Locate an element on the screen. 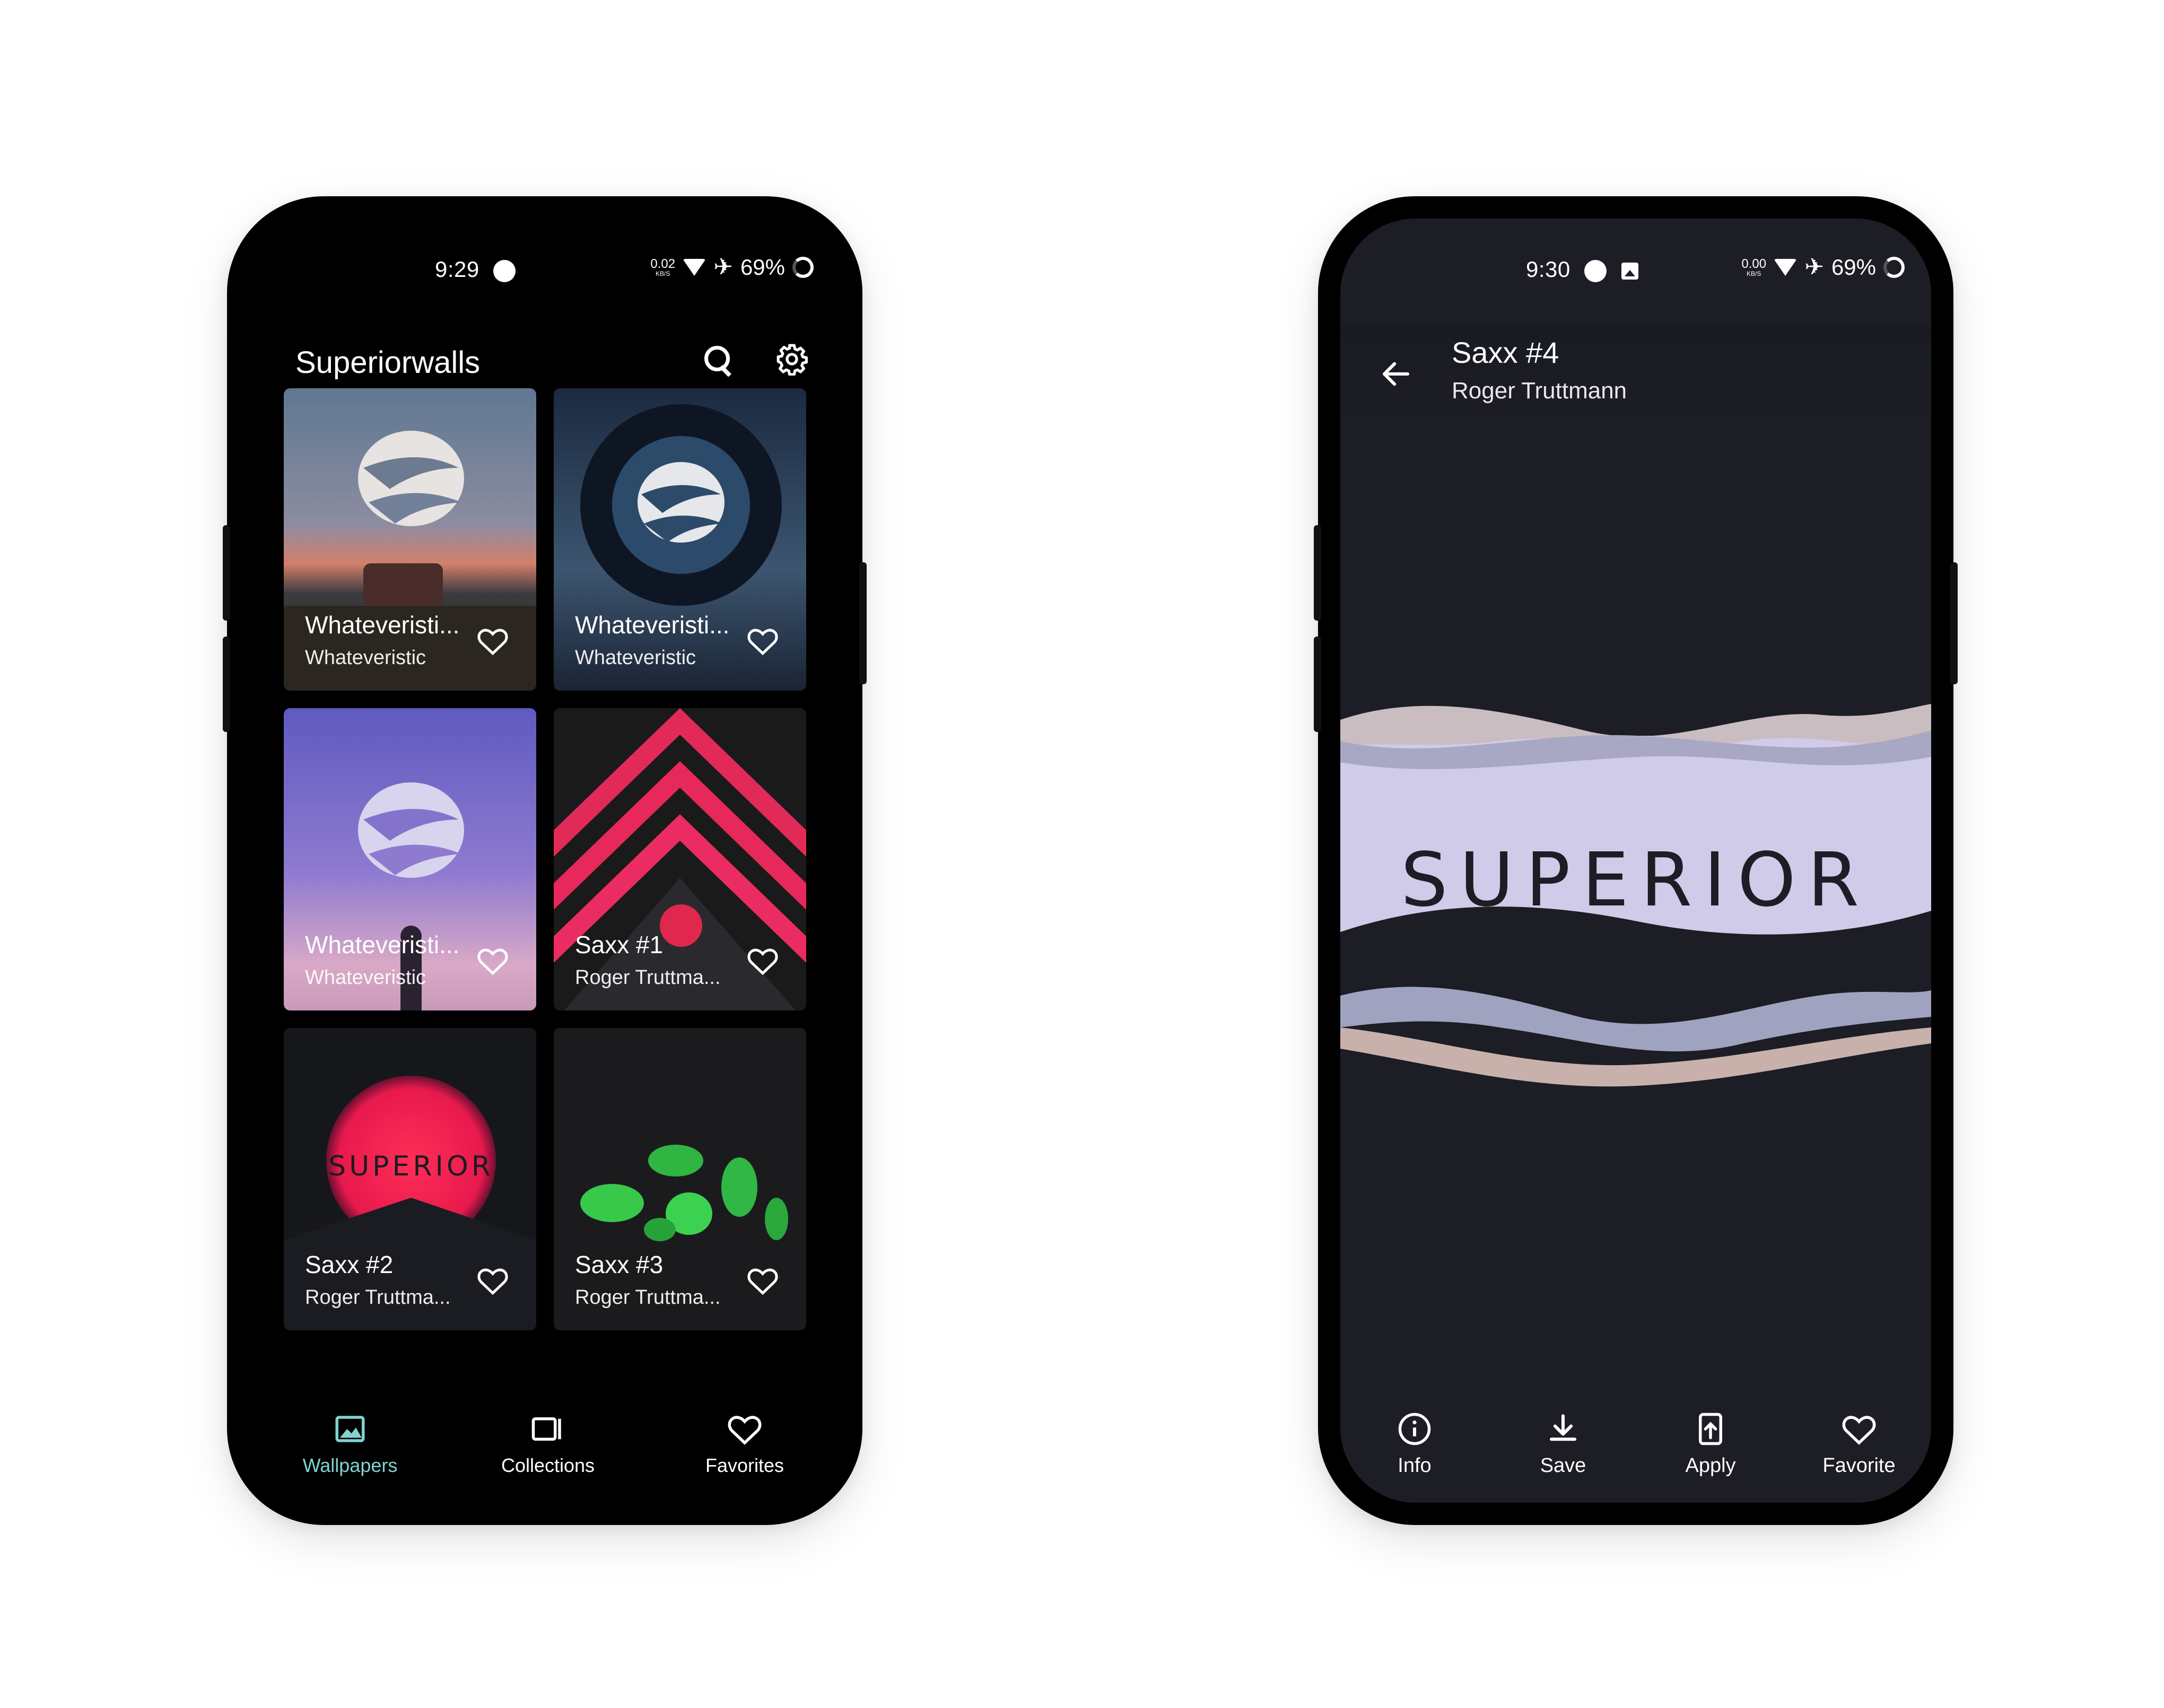 This screenshot has width=2164, height=1708. tile-logo-text: SUPERIOR is located at coordinates (411, 1167).